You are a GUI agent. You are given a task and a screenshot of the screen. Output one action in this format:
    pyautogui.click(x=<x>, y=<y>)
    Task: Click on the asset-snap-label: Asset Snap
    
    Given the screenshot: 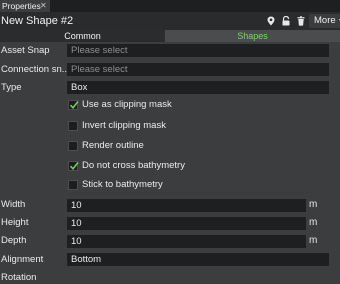 What is the action you would take?
    pyautogui.click(x=25, y=50)
    